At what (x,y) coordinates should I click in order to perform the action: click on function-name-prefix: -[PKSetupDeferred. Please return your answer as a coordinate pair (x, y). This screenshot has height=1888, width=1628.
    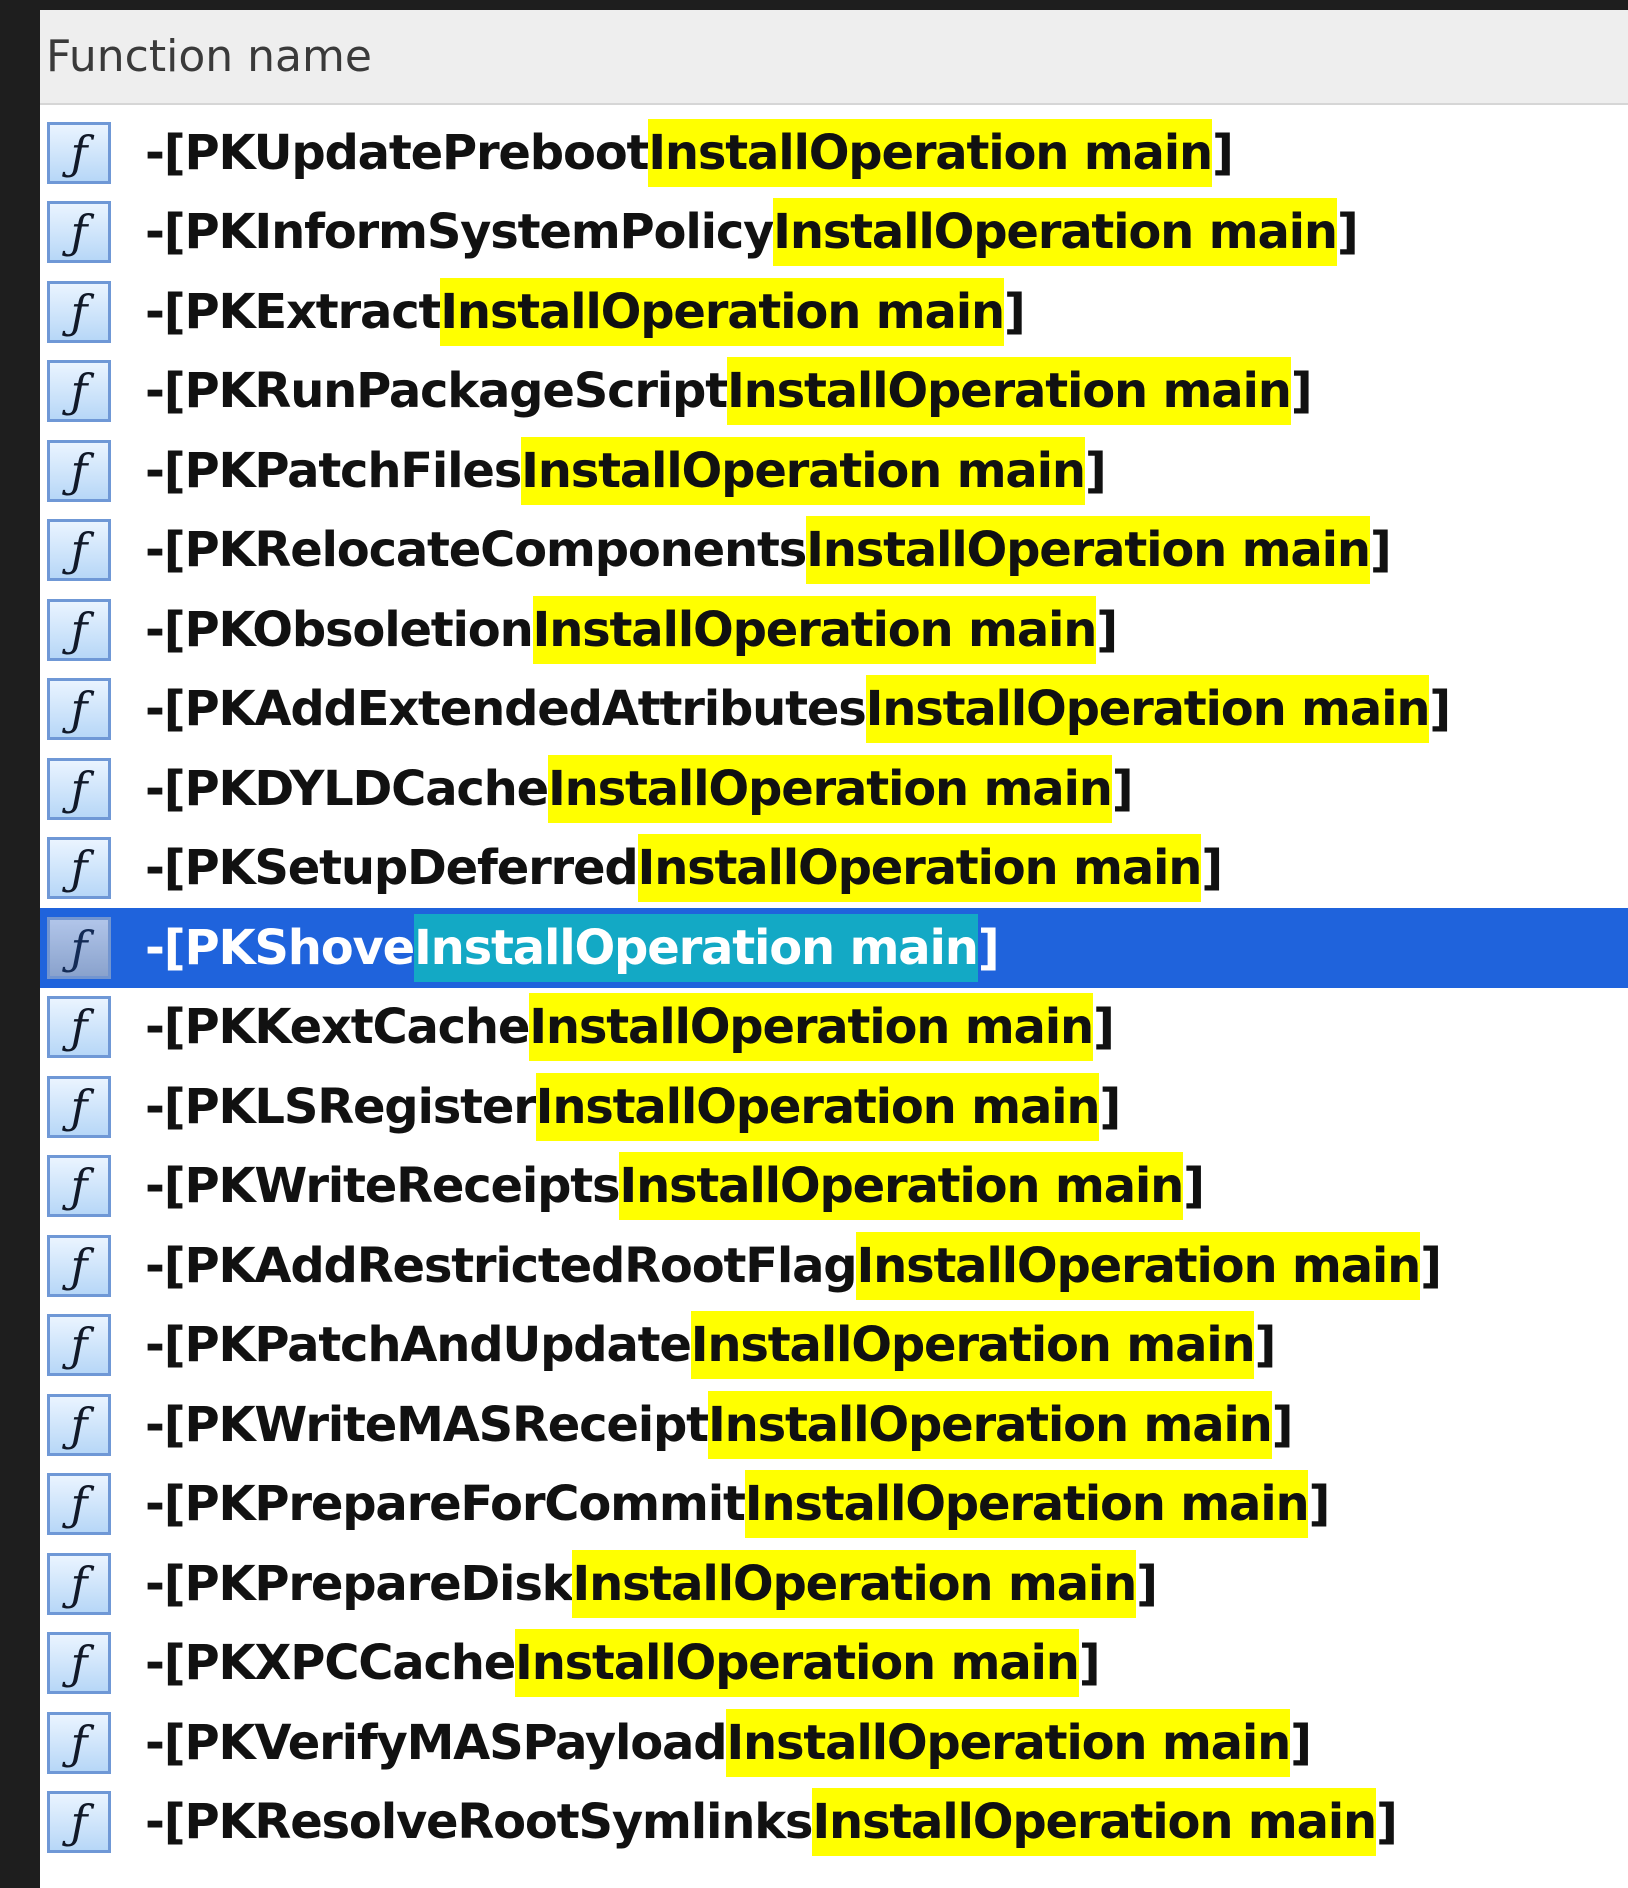
    Looking at the image, I should click on (392, 868).